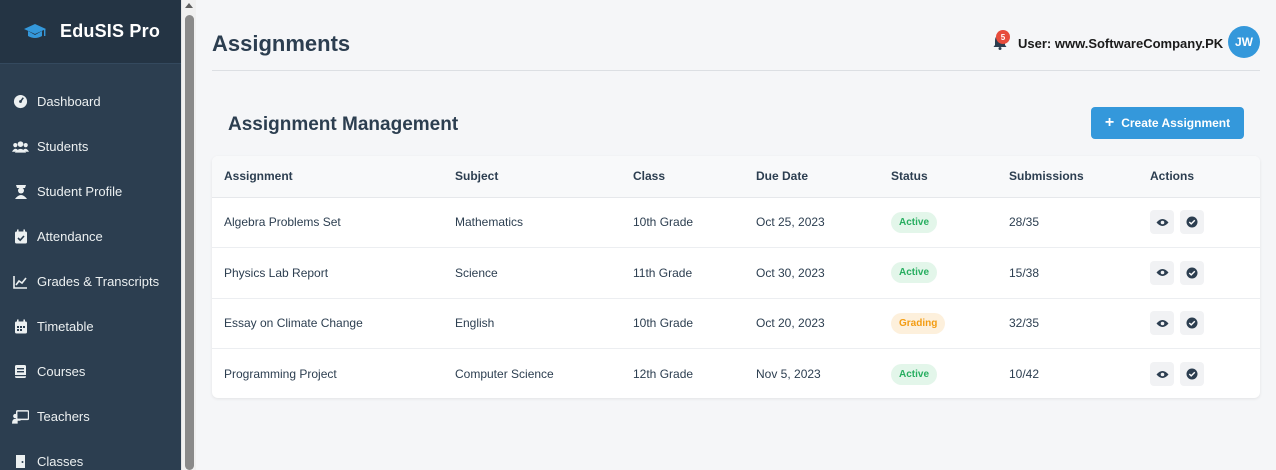 The height and width of the screenshot is (470, 1276). What do you see at coordinates (65, 326) in the screenshot?
I see `sidebar-item-label: Timetable` at bounding box center [65, 326].